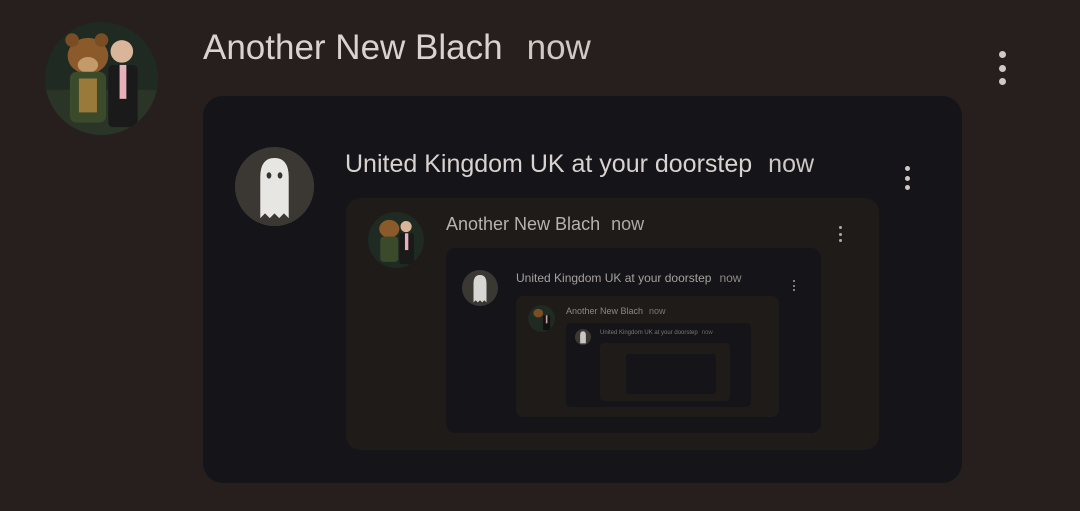 Image resolution: width=1080 pixels, height=511 pixels. I want to click on nested4-avatar, so click(583, 337).